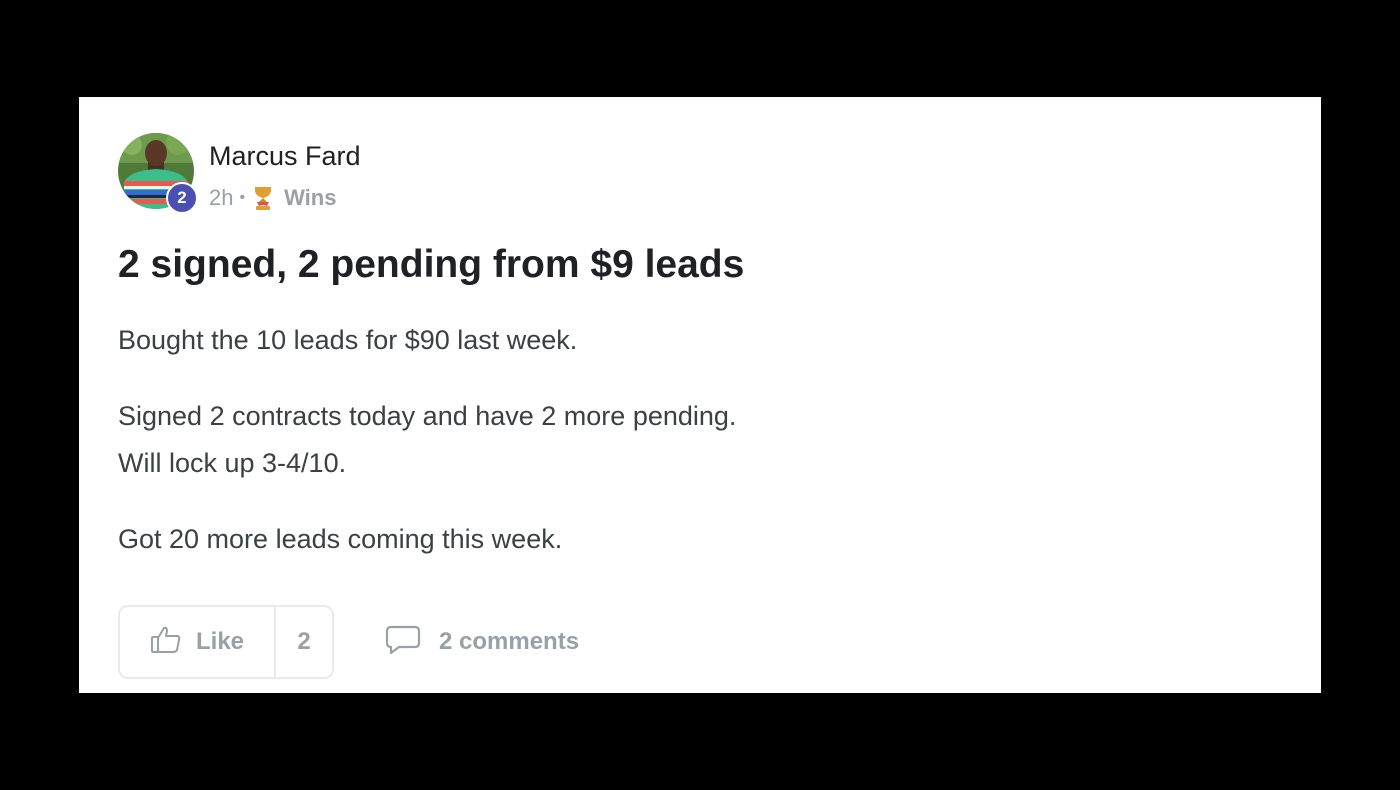 Image resolution: width=1400 pixels, height=790 pixels. I want to click on body-paragraph: Got 20 more leads coming this week., so click(340, 539).